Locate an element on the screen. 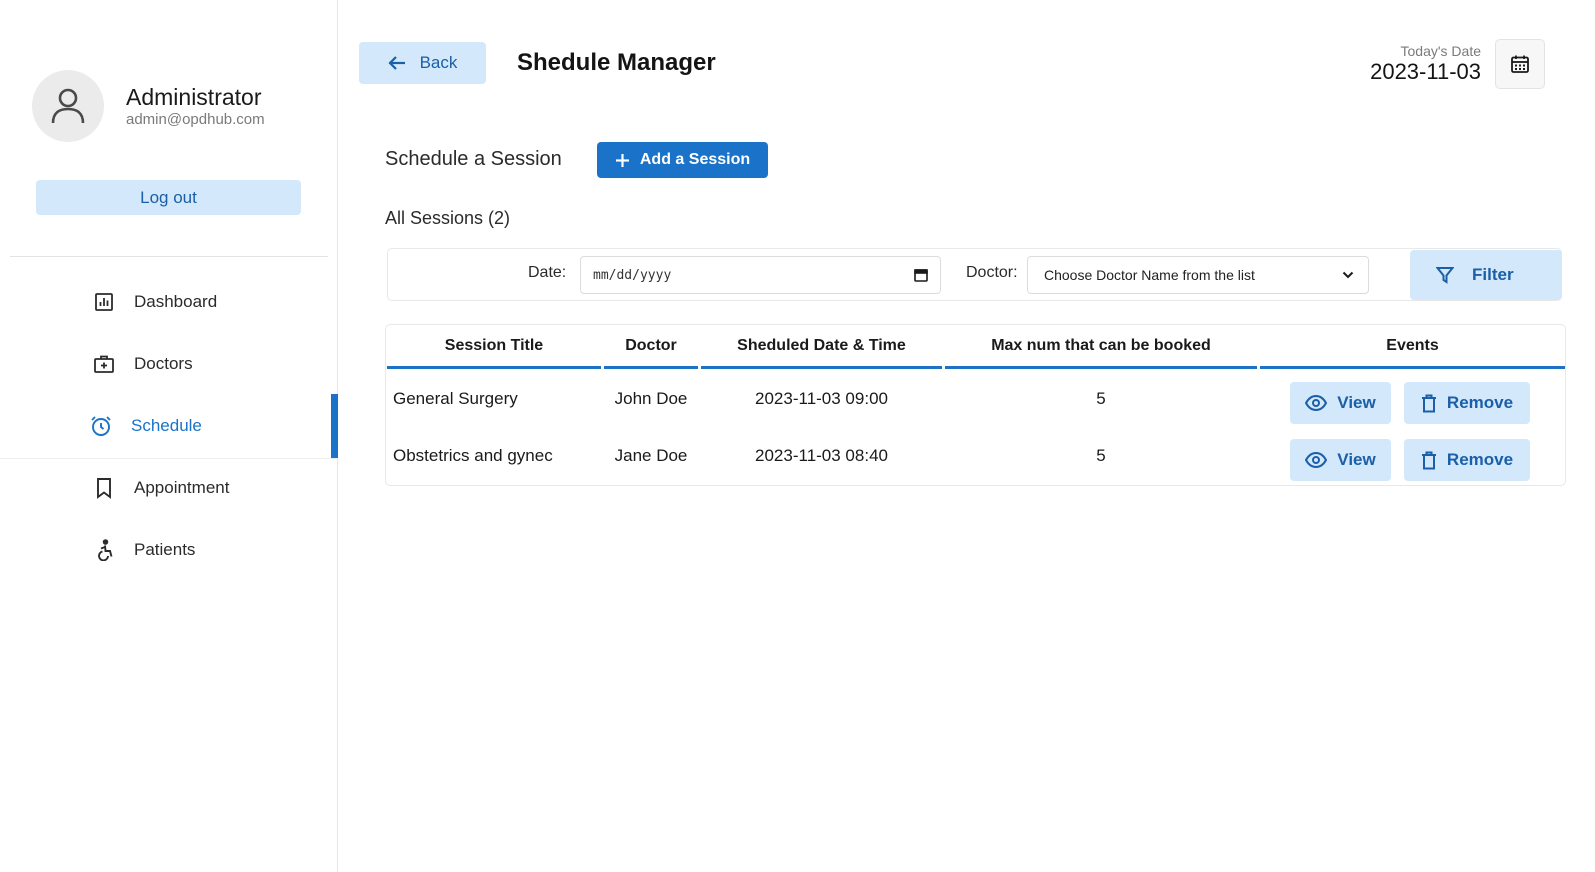  filter-button: Filter is located at coordinates (1486, 275).